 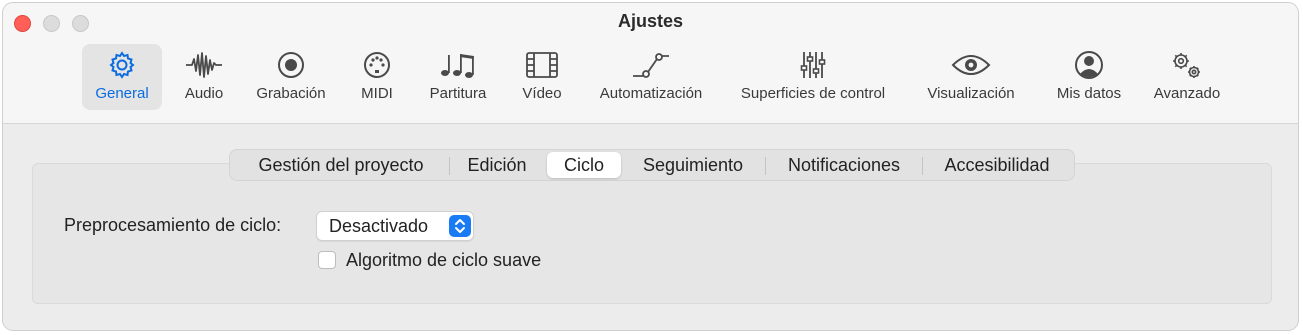 I want to click on toolbar-label-mis-datos: Mis datos, so click(x=1089, y=93).